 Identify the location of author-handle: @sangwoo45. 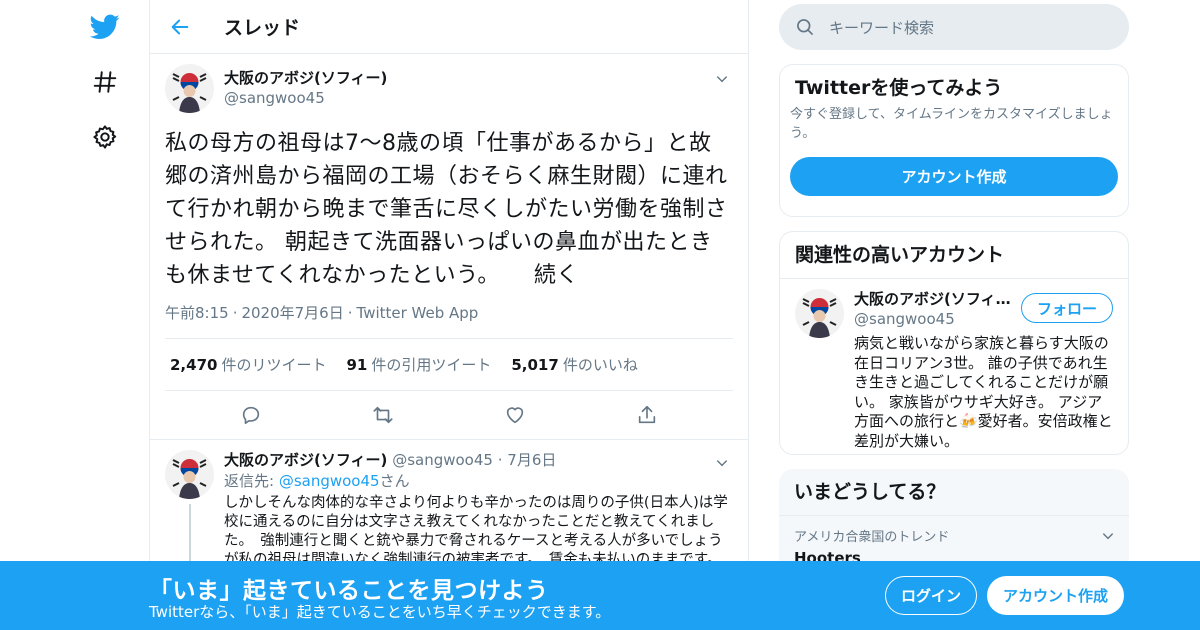
(305, 98).